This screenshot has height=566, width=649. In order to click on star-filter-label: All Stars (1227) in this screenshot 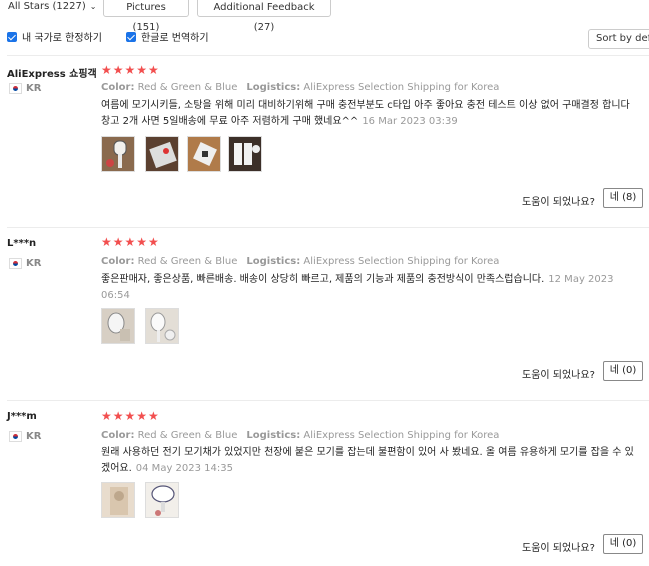, I will do `click(47, 6)`.